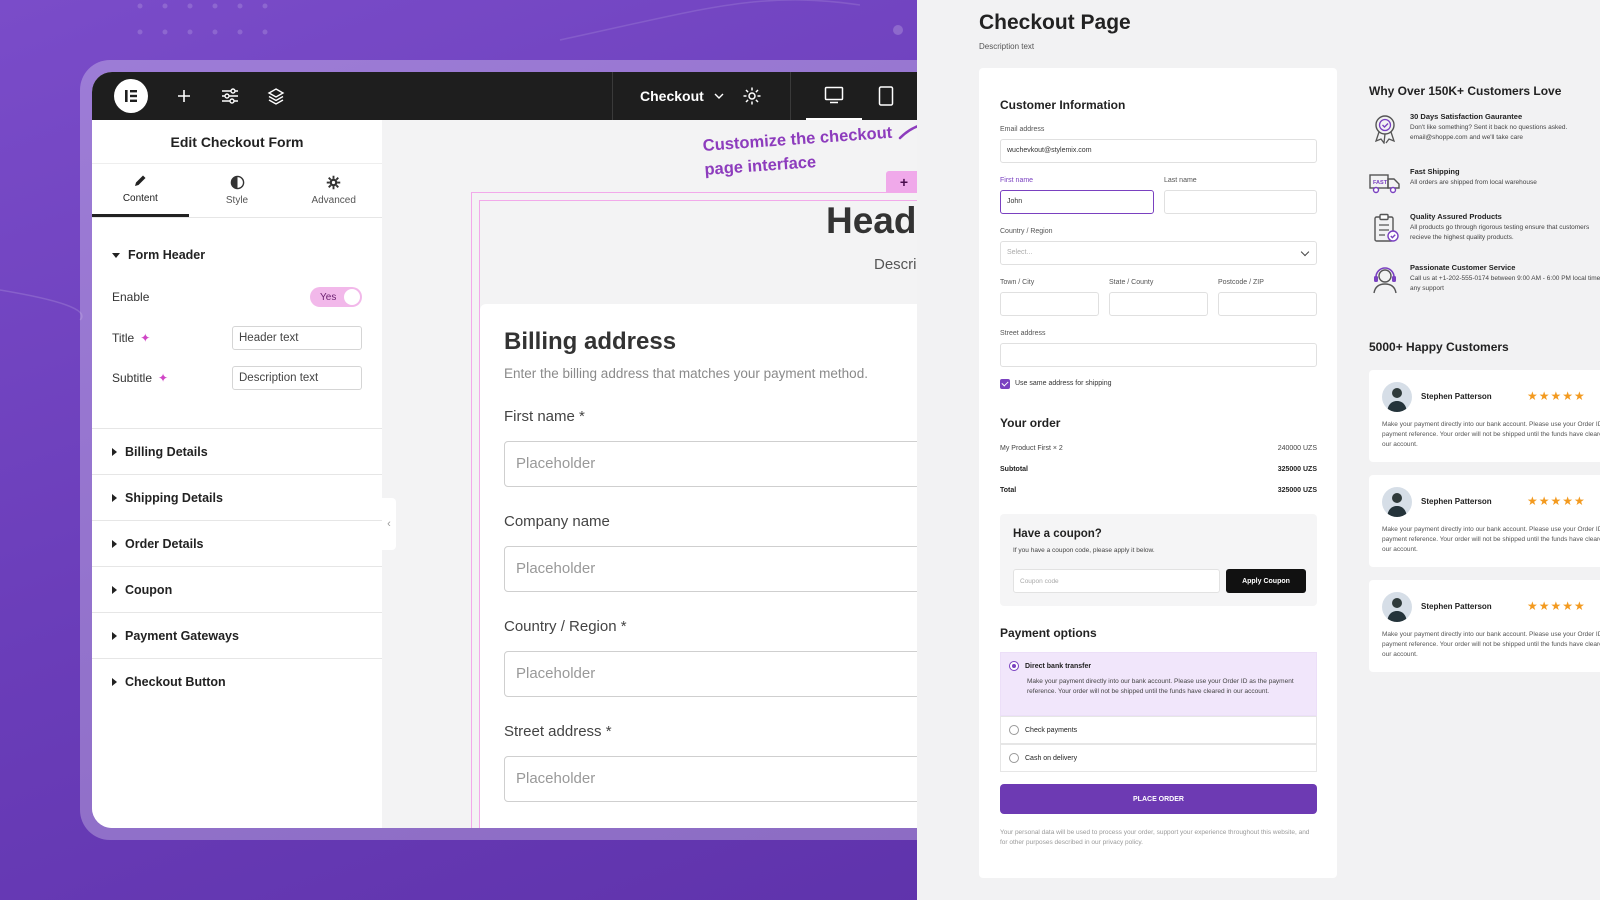 This screenshot has width=1600, height=900. What do you see at coordinates (1049, 304) in the screenshot?
I see `town-field` at bounding box center [1049, 304].